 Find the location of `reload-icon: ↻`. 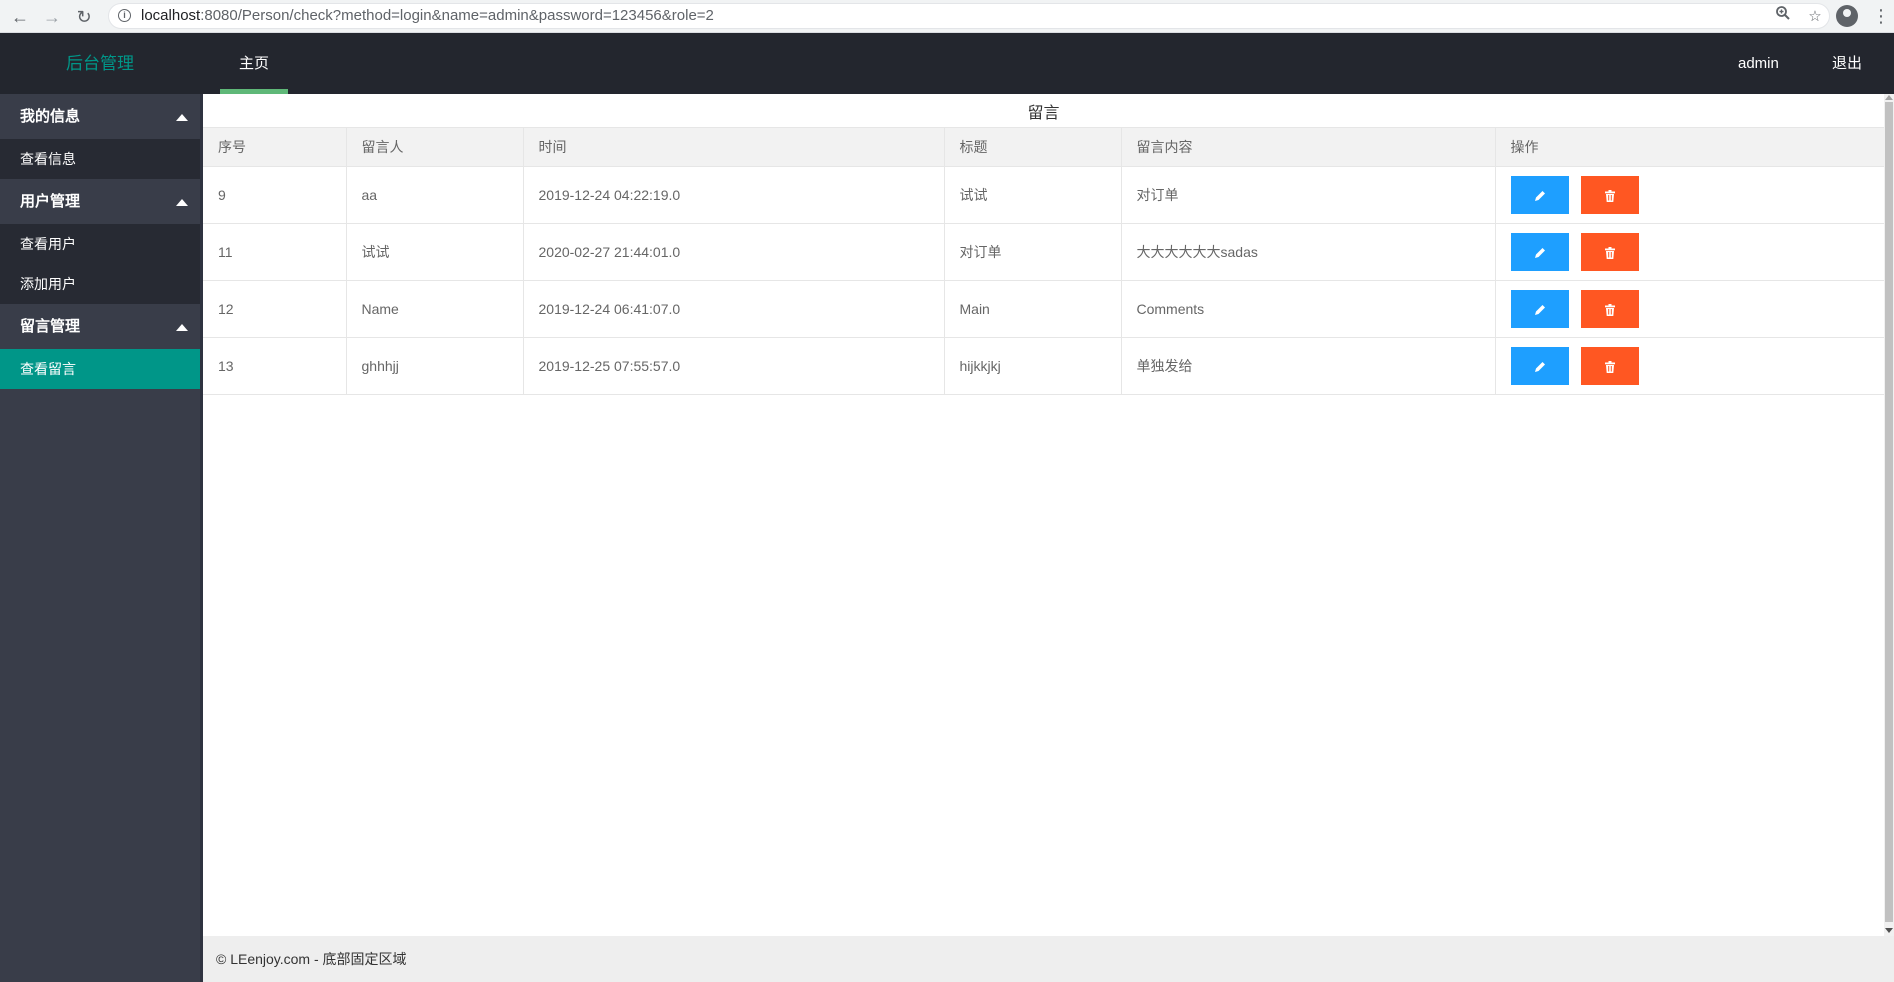

reload-icon: ↻ is located at coordinates (84, 17).